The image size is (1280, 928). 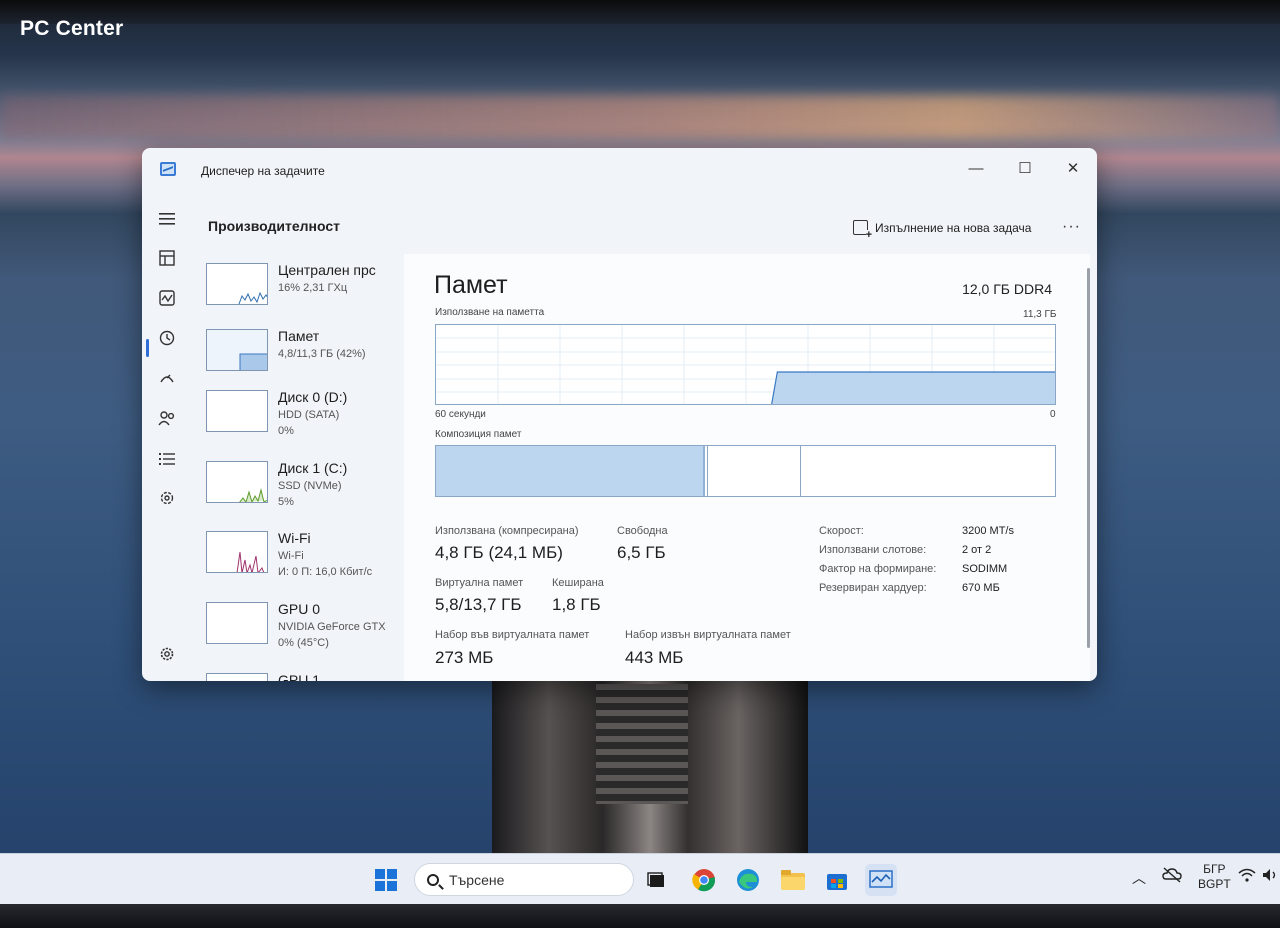 I want to click on wallpaper-stairs, so click(x=642, y=744).